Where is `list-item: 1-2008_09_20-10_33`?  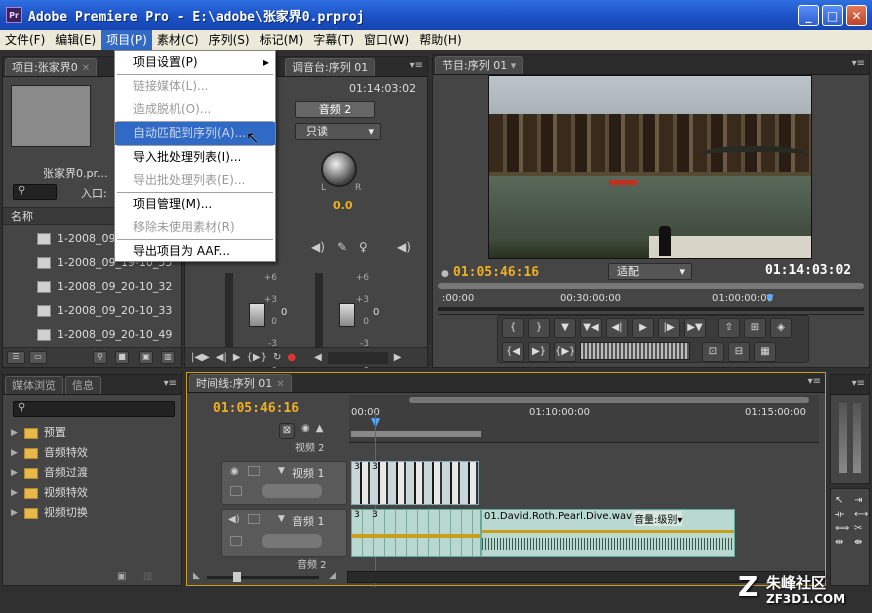 list-item: 1-2008_09_20-10_33 is located at coordinates (88, 311).